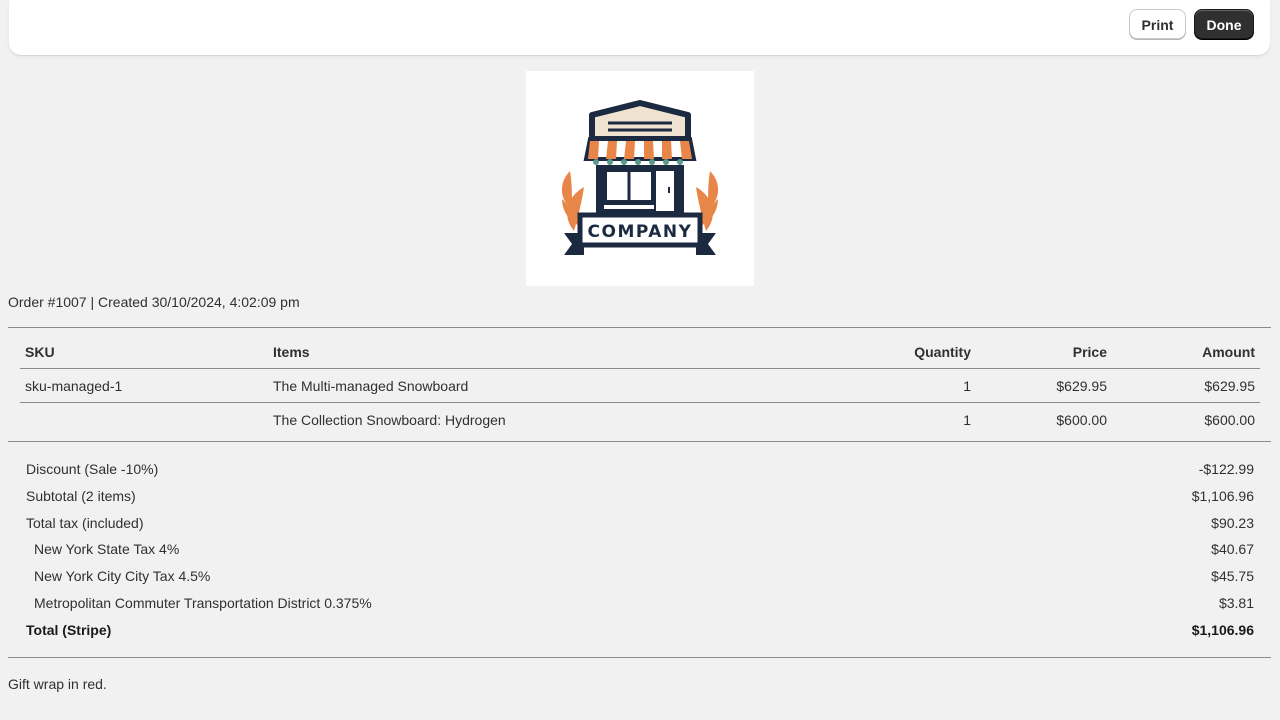 Image resolution: width=1280 pixels, height=720 pixels. Describe the element at coordinates (1232, 576) in the screenshot. I see `tax-line-value: $45.75` at that location.